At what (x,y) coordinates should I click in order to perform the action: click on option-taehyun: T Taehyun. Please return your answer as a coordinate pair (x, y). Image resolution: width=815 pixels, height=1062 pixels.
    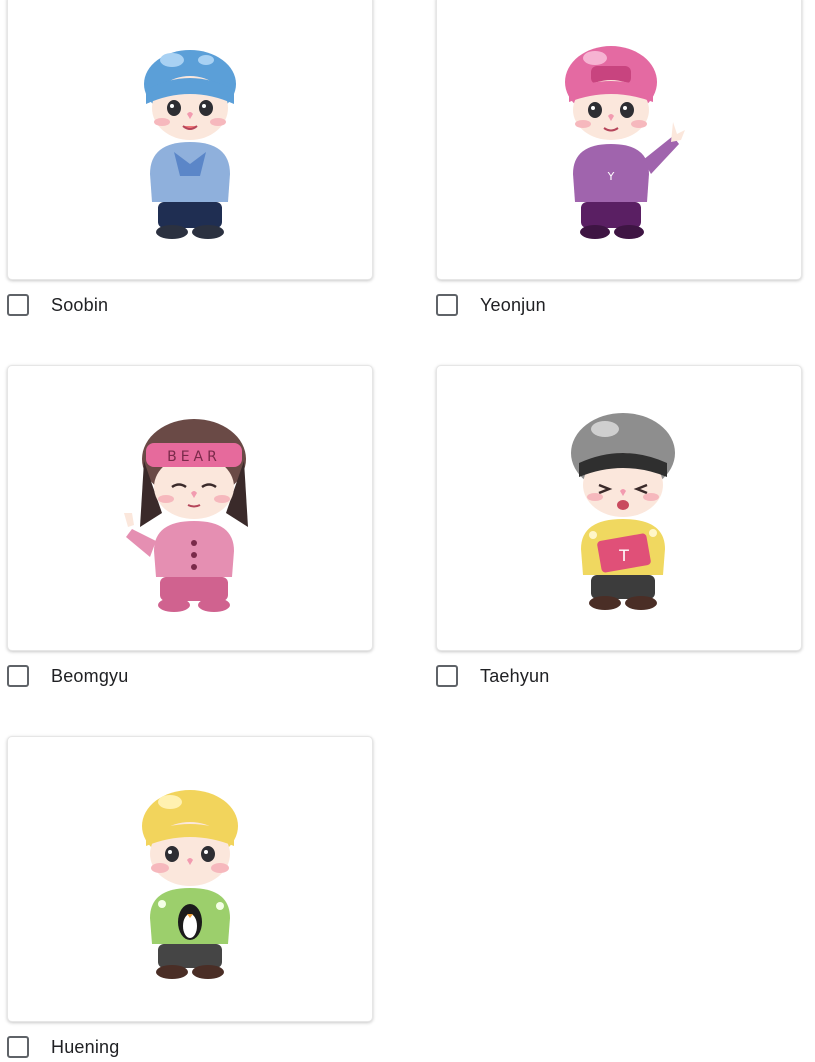
    Looking at the image, I should click on (620, 526).